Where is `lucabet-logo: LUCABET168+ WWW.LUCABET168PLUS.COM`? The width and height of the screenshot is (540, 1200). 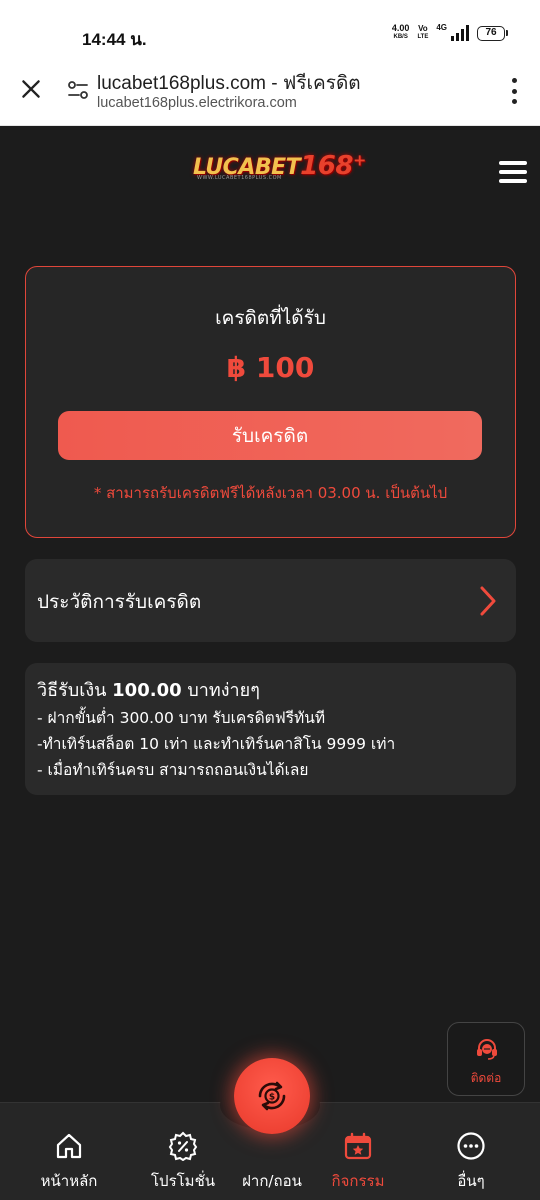 lucabet-logo: LUCABET168+ WWW.LUCABET168PLUS.COM is located at coordinates (279, 169).